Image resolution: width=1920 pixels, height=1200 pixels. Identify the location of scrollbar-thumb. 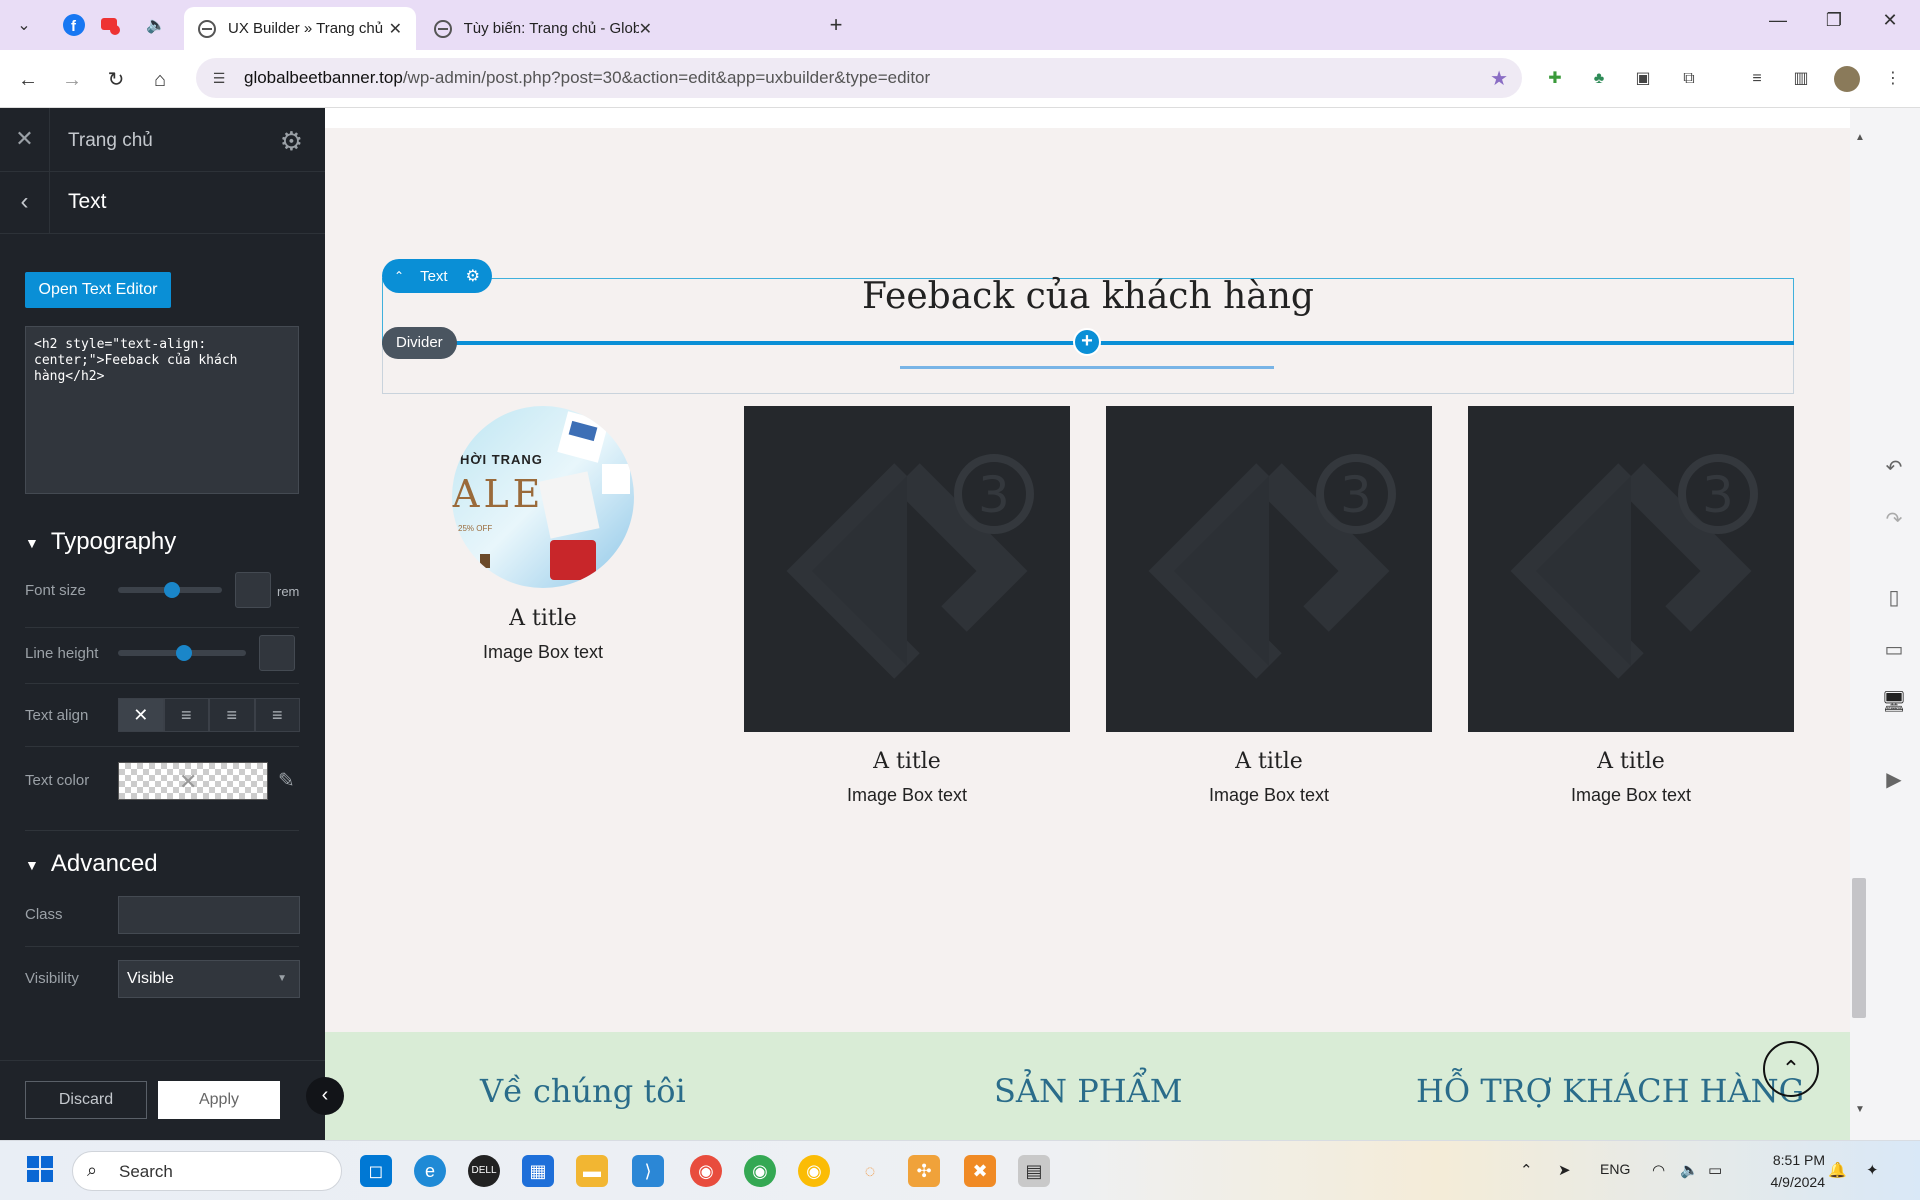
(1859, 948).